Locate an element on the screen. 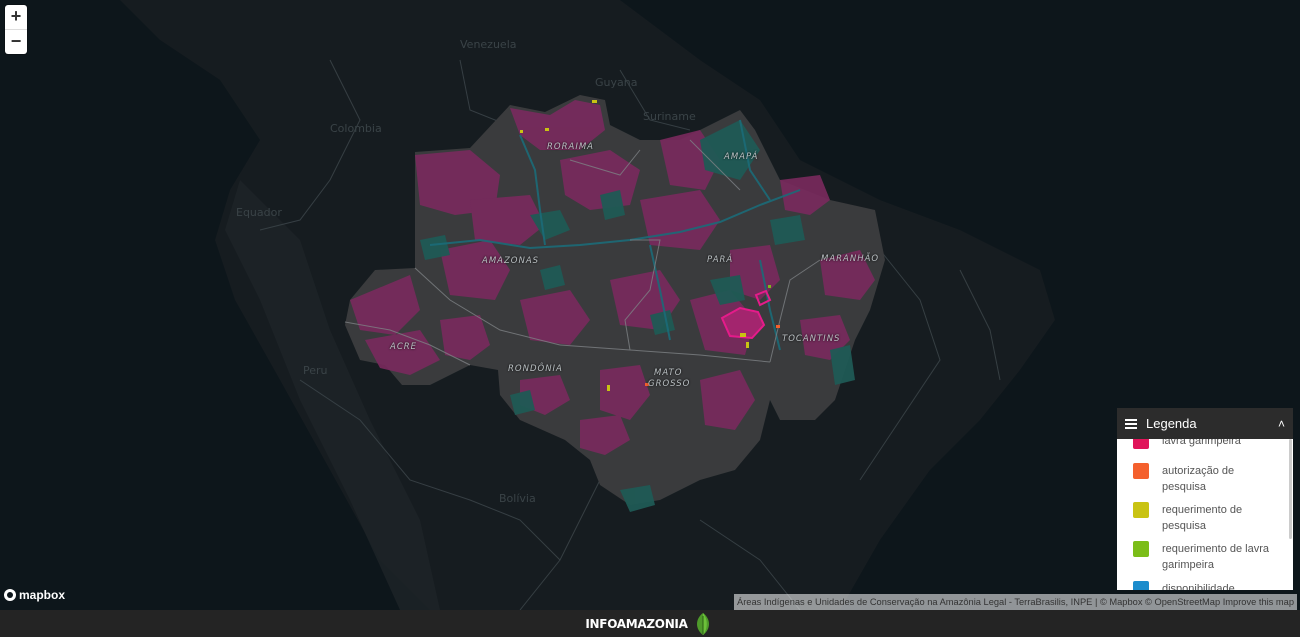 Image resolution: width=1300 pixels, height=637 pixels. legend-item: autorização de pesquisa is located at coordinates (1202, 479).